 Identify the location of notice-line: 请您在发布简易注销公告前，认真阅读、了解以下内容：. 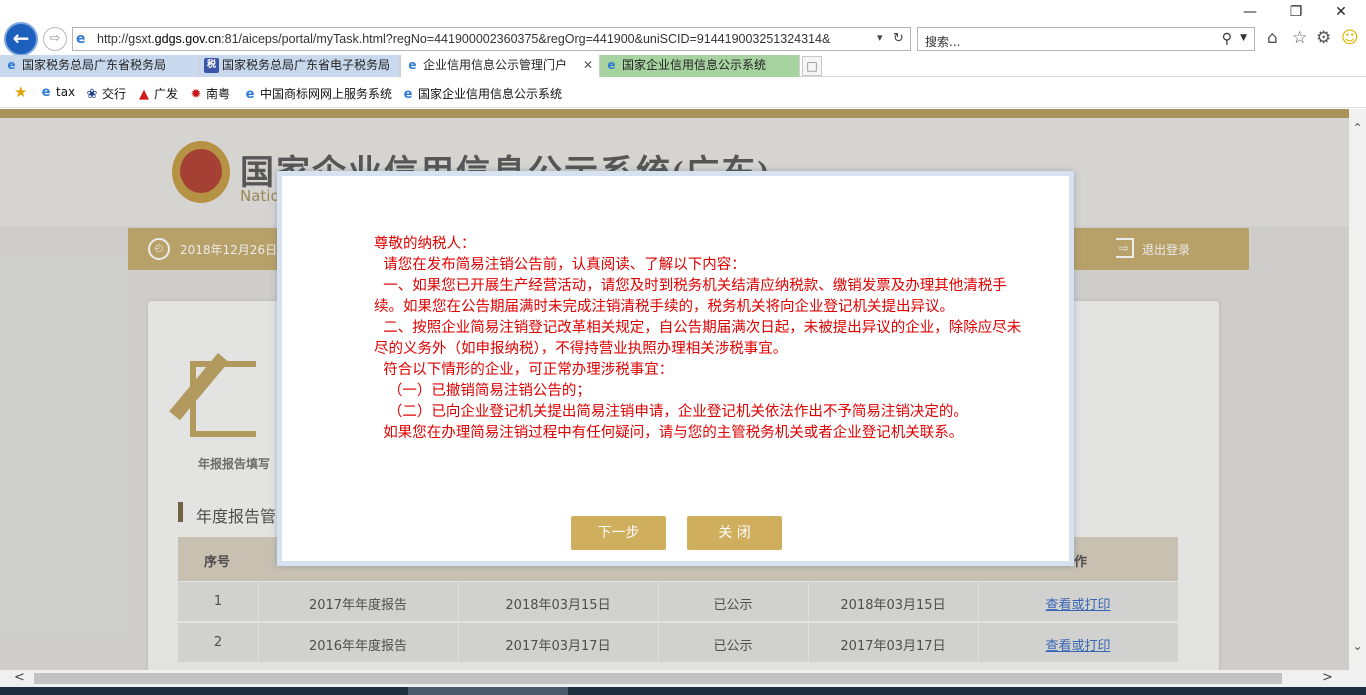
(560, 265).